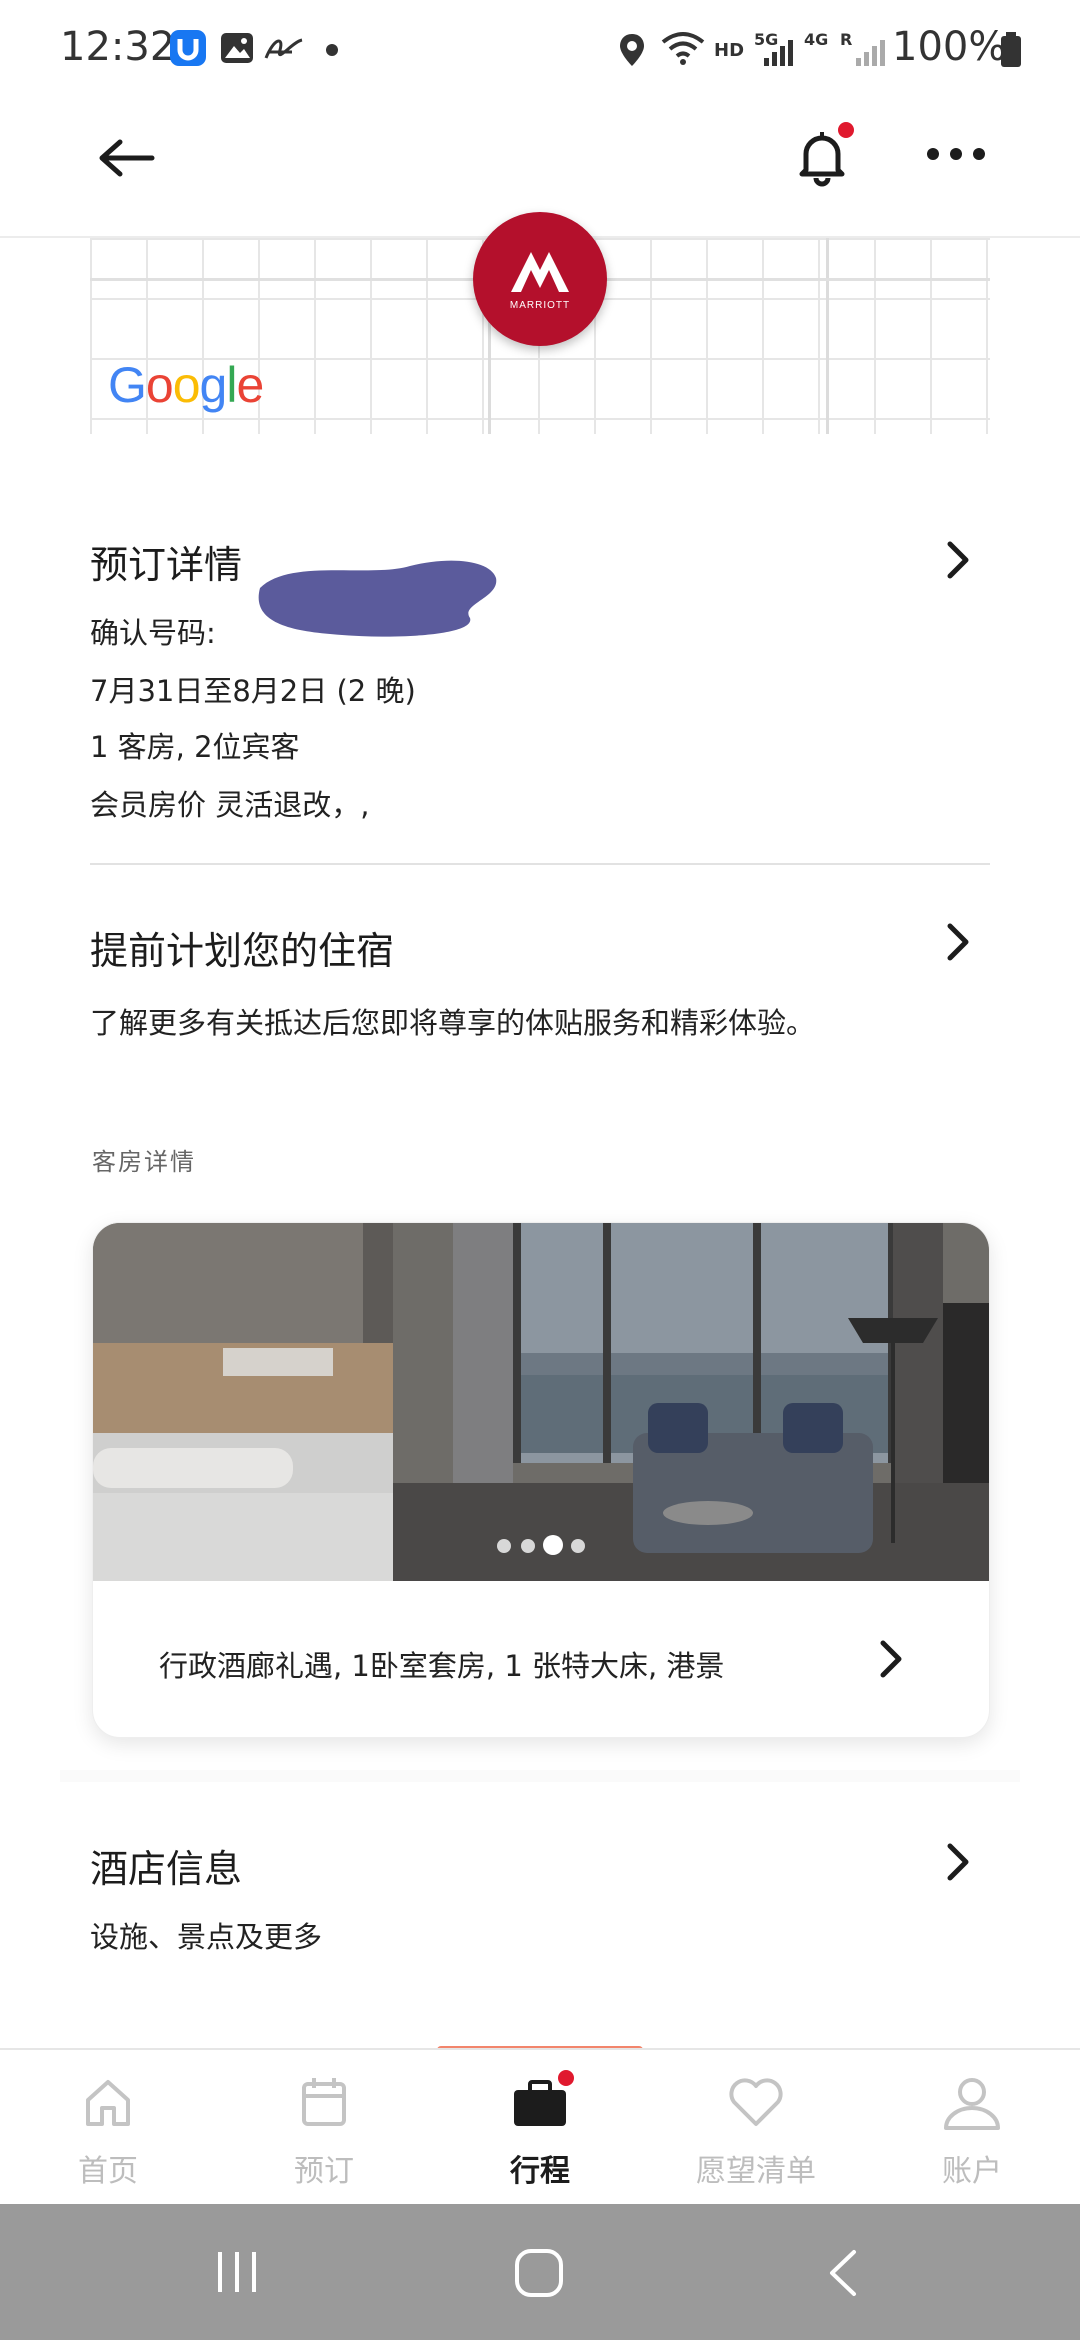 Image resolution: width=1080 pixels, height=2340 pixels. I want to click on notification-badge, so click(846, 130).